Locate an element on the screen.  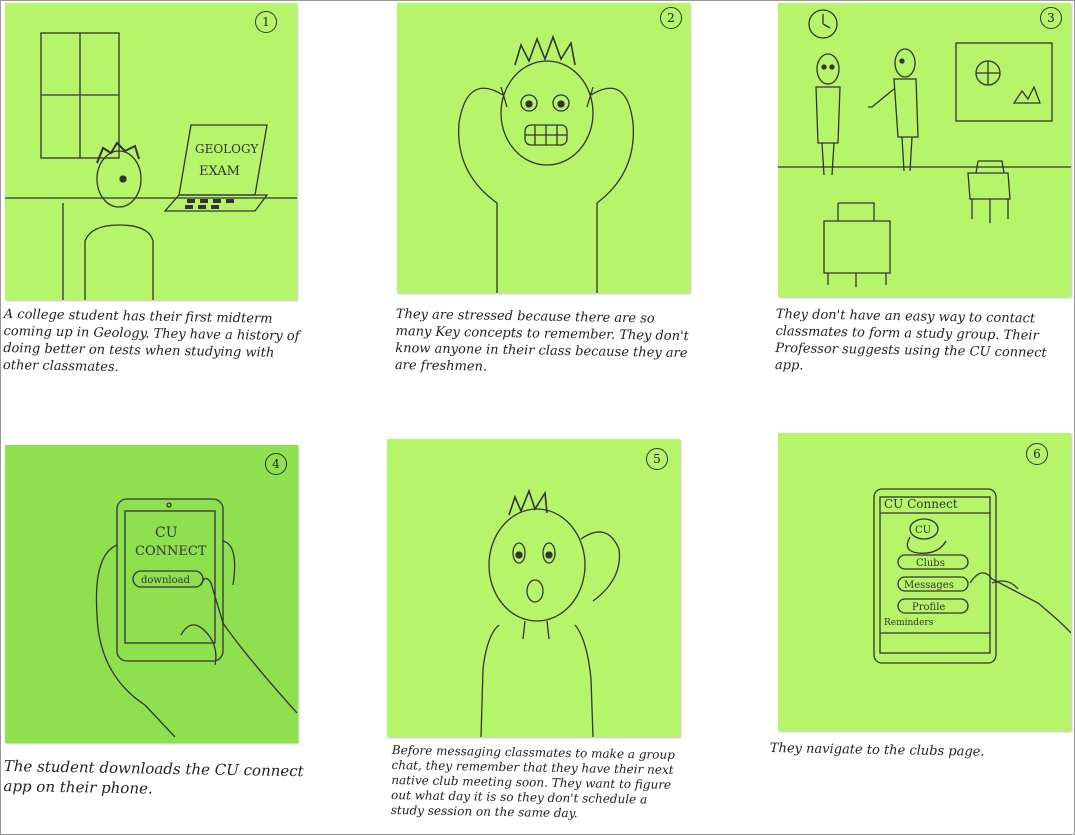
panel-number-1: 1 is located at coordinates (266, 22).